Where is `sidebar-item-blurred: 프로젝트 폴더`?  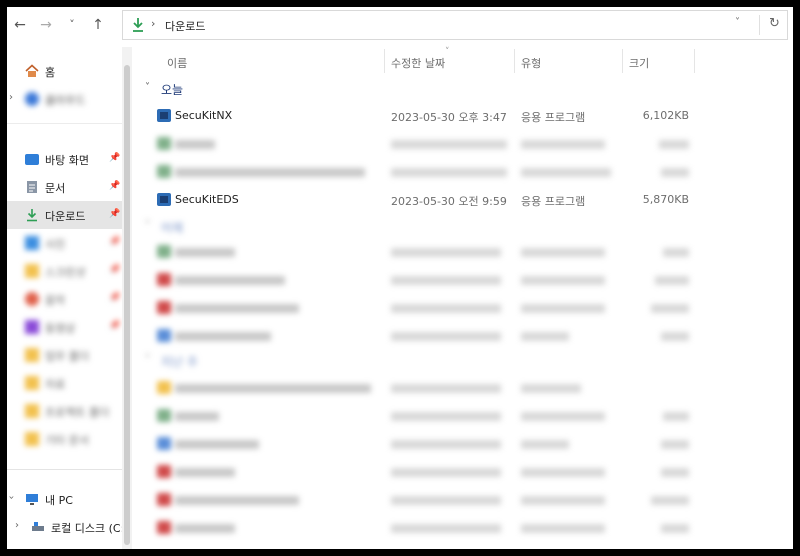 sidebar-item-blurred: 프로젝트 폴더 is located at coordinates (64, 411).